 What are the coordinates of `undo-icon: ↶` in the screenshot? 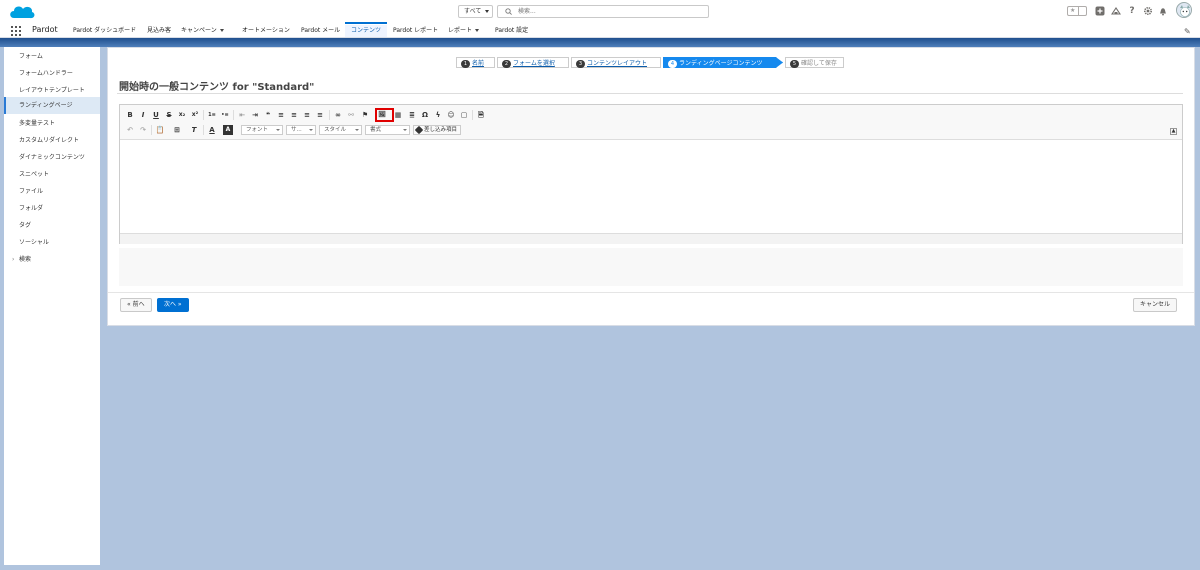 It's located at (130, 130).